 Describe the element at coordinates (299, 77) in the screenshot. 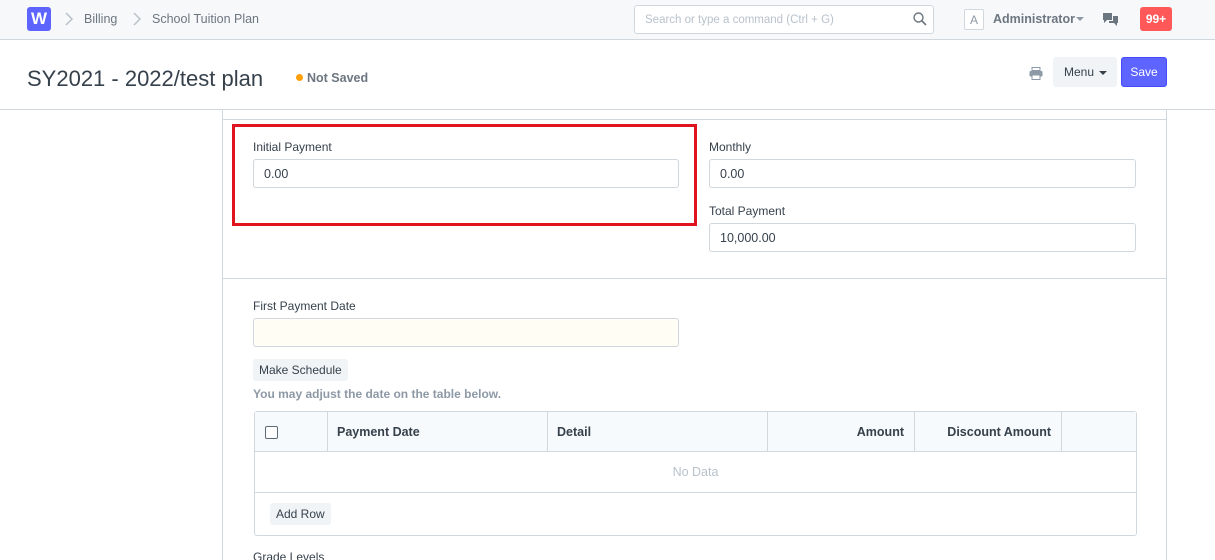

I see `status-indicator-icon` at that location.